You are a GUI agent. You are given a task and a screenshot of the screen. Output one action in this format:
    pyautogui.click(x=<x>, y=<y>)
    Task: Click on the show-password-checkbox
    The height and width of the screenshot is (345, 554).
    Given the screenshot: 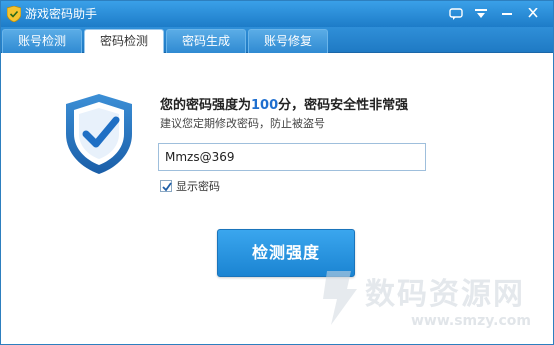 What is the action you would take?
    pyautogui.click(x=166, y=186)
    